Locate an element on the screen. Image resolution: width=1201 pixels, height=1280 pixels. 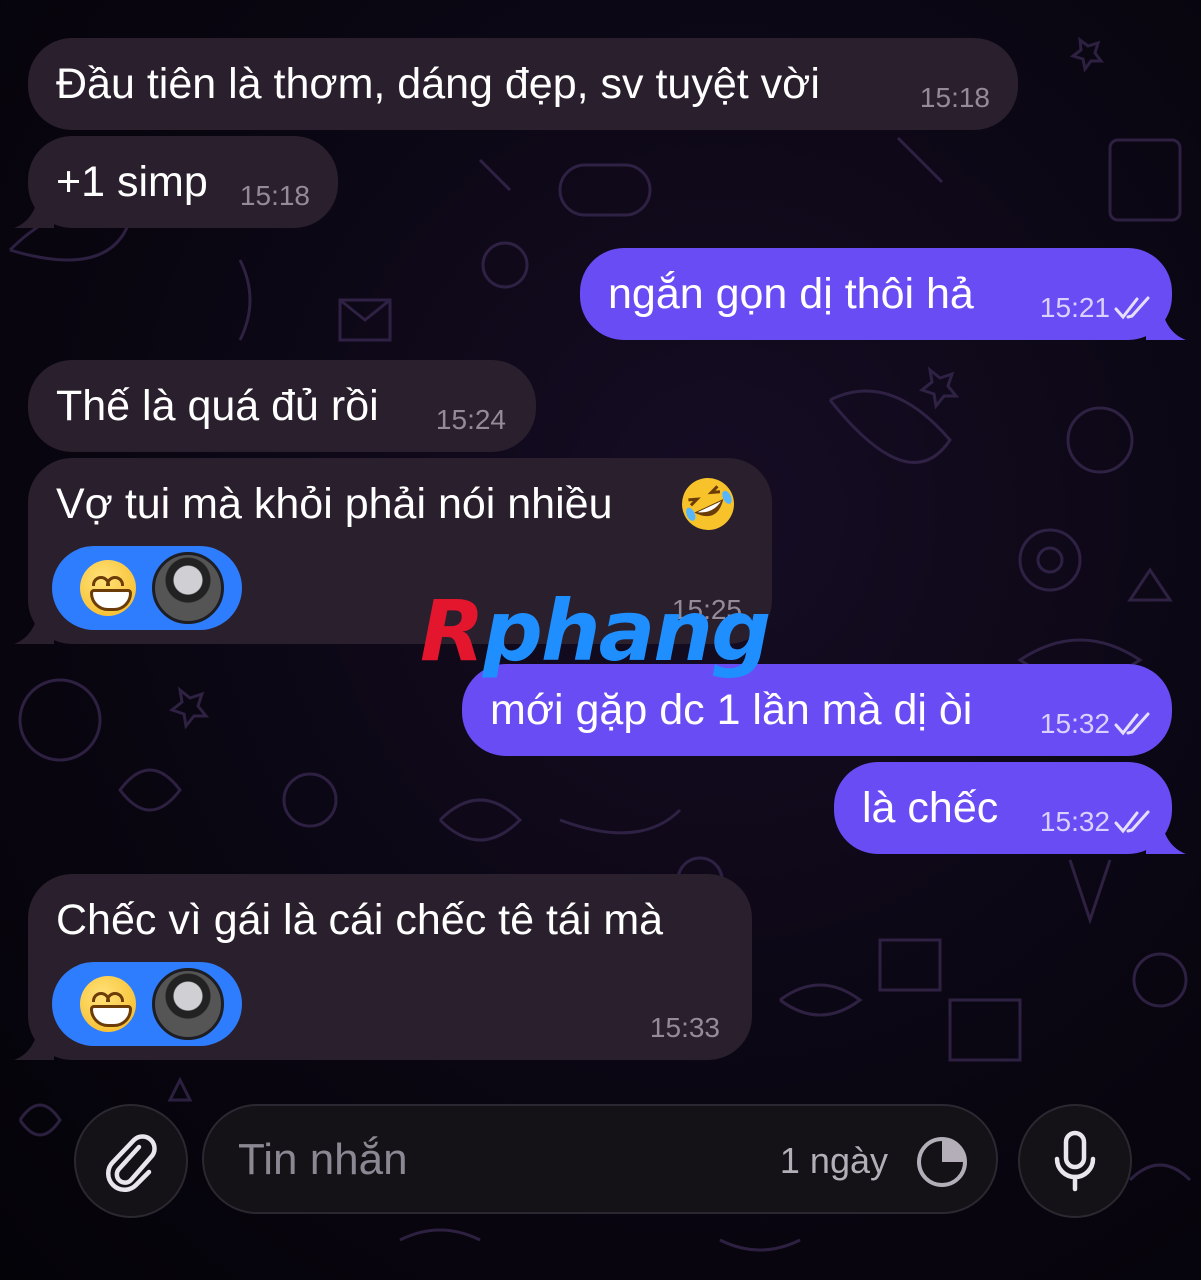
message-text: Chếc vì gái là cái chếc tê tái mà is located at coordinates (360, 920).